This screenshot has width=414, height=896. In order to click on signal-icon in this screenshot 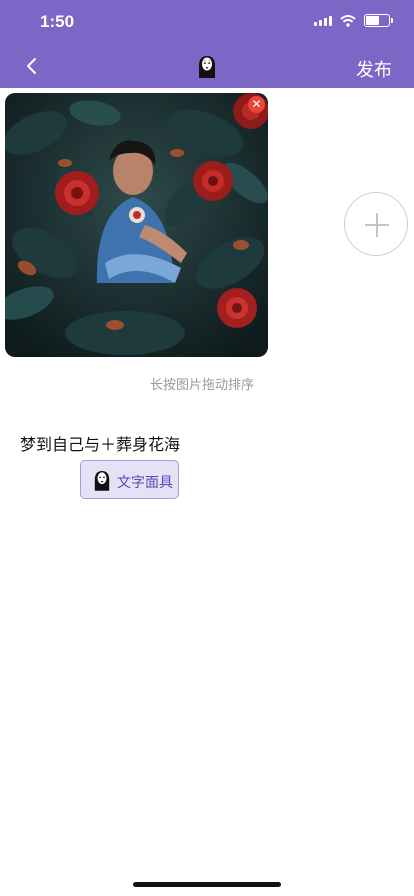, I will do `click(323, 20)`.